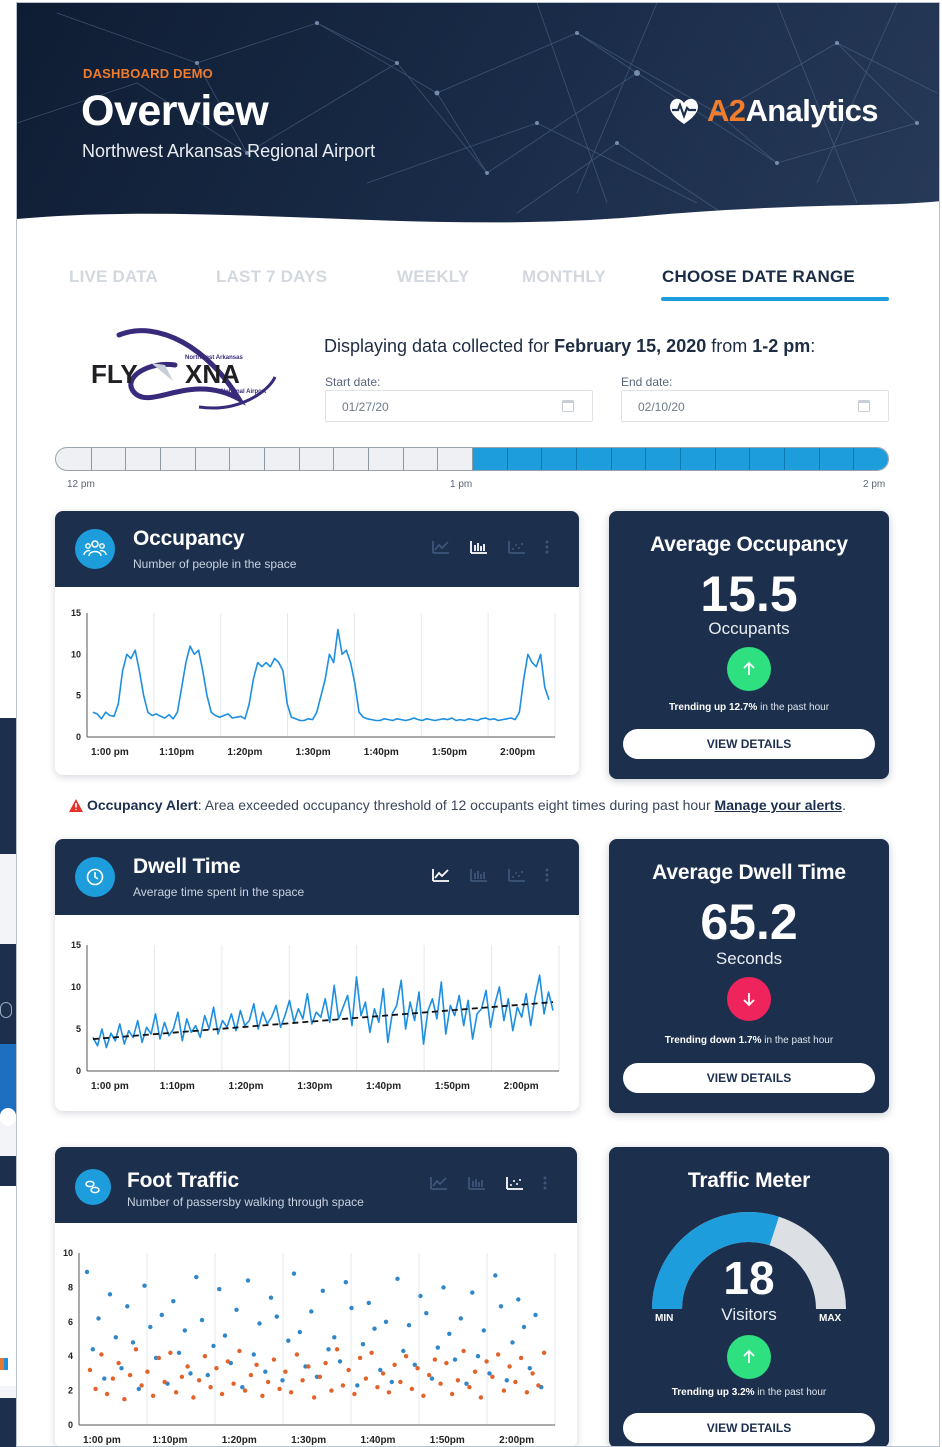 The height and width of the screenshot is (1447, 942). Describe the element at coordinates (175, 111) in the screenshot. I see `page-title: Overview` at that location.